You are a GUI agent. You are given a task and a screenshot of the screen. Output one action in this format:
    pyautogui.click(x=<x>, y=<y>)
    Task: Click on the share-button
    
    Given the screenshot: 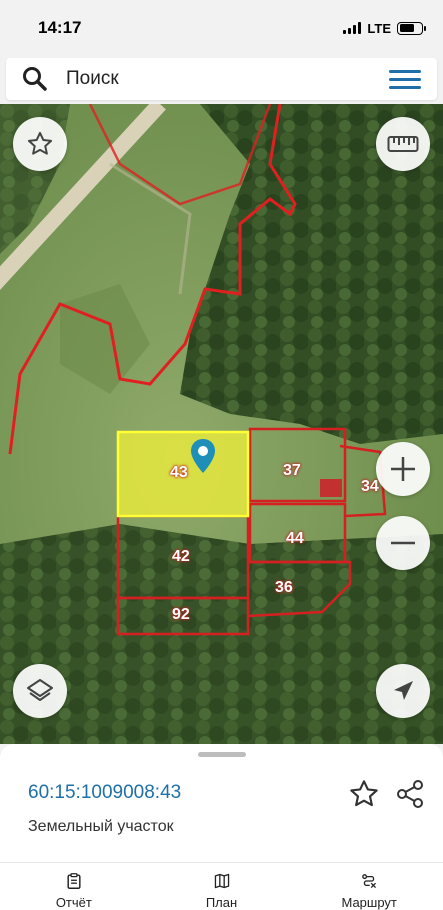 What is the action you would take?
    pyautogui.click(x=410, y=794)
    